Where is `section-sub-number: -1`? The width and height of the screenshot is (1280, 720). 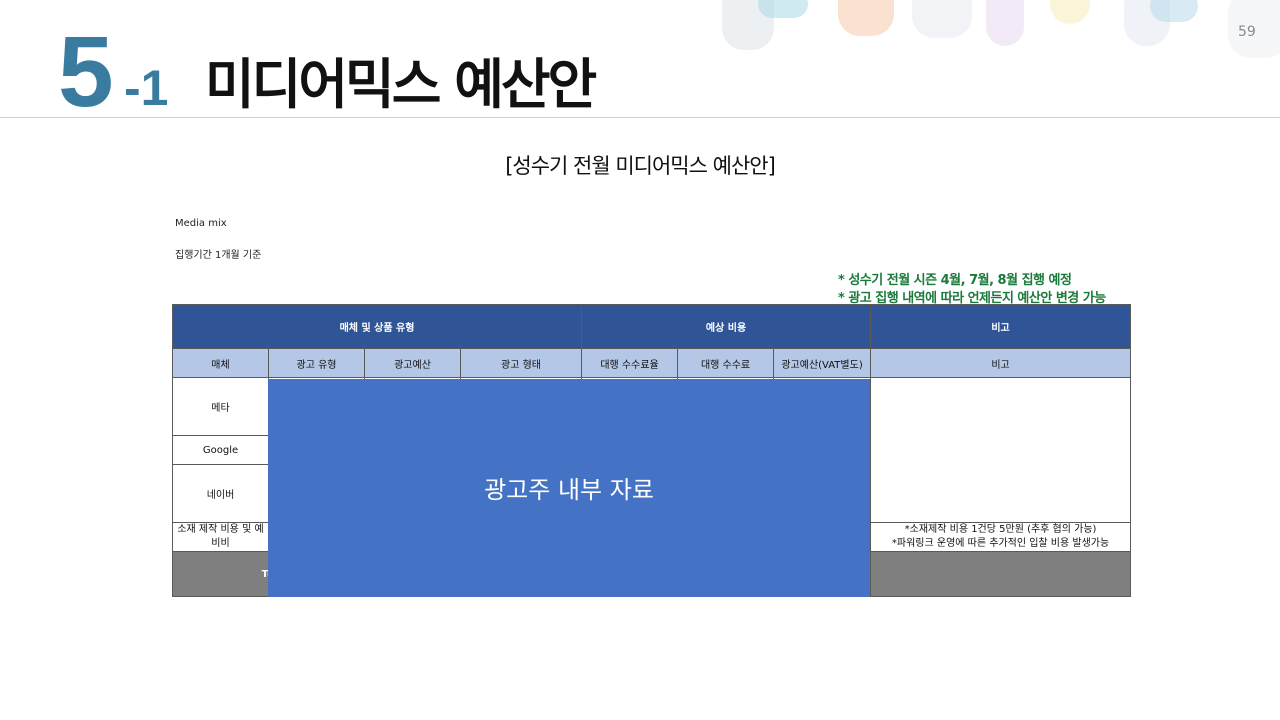
section-sub-number: -1 is located at coordinates (146, 88).